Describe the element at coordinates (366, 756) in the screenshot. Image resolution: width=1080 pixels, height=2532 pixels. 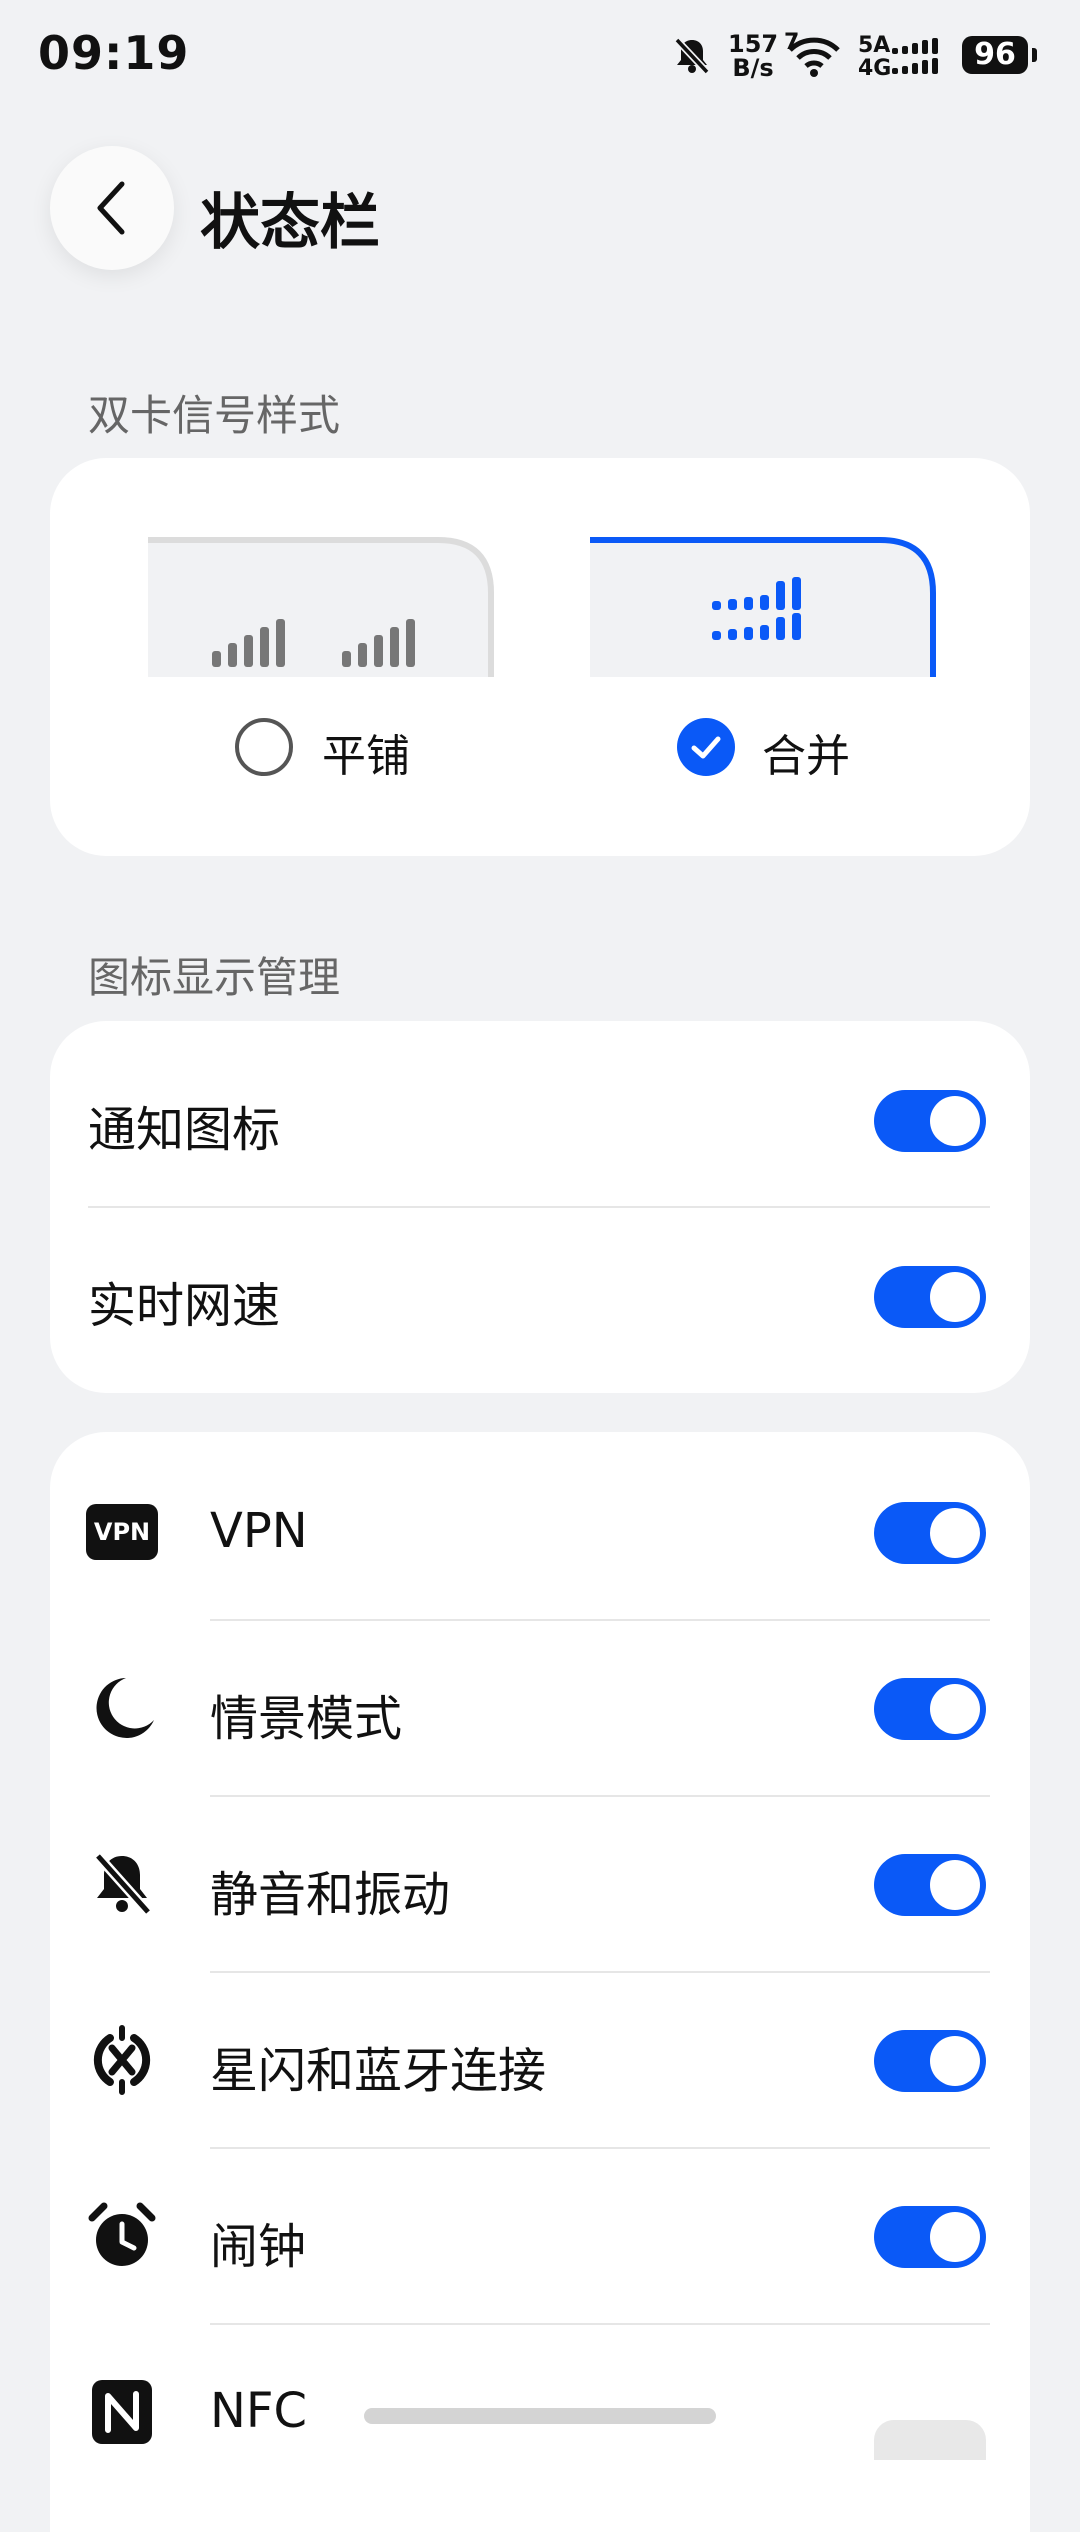
I see `option-label-tiled: 平铺` at that location.